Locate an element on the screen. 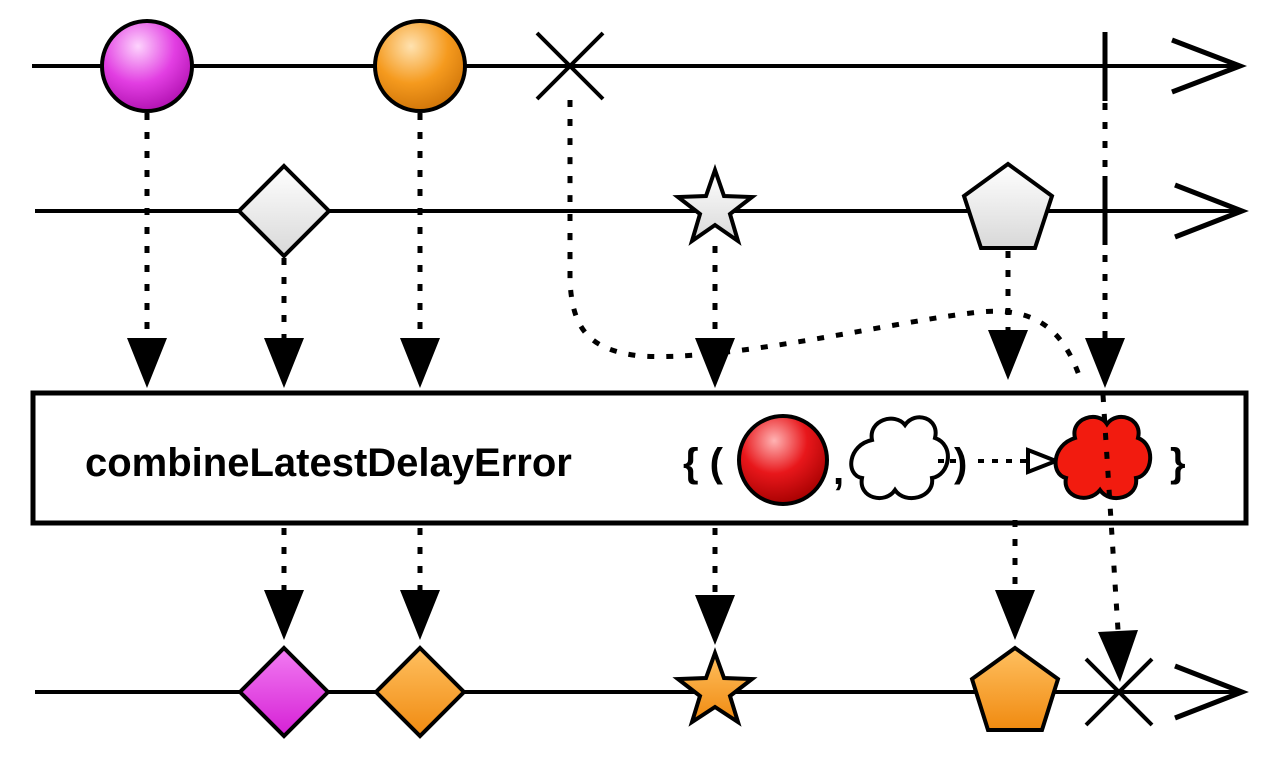 The width and height of the screenshot is (1280, 760). operator-name: combineLatestDelayError is located at coordinates (328, 463).